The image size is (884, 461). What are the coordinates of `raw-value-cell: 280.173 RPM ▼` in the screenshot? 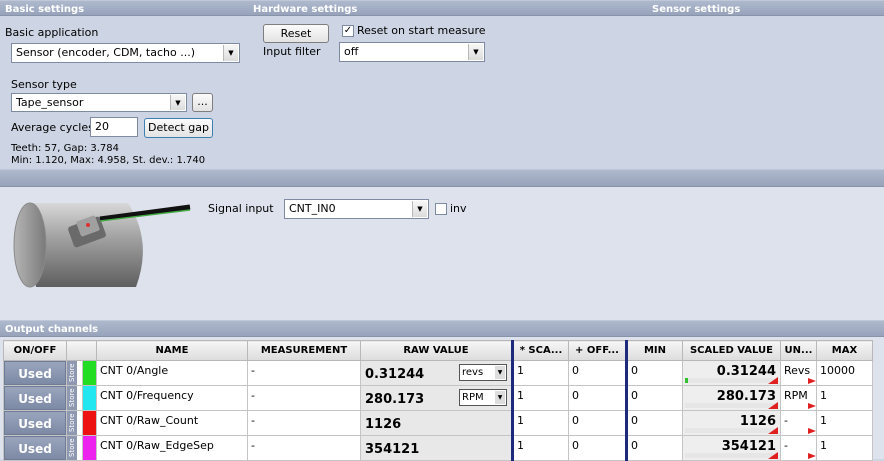 It's located at (436, 398).